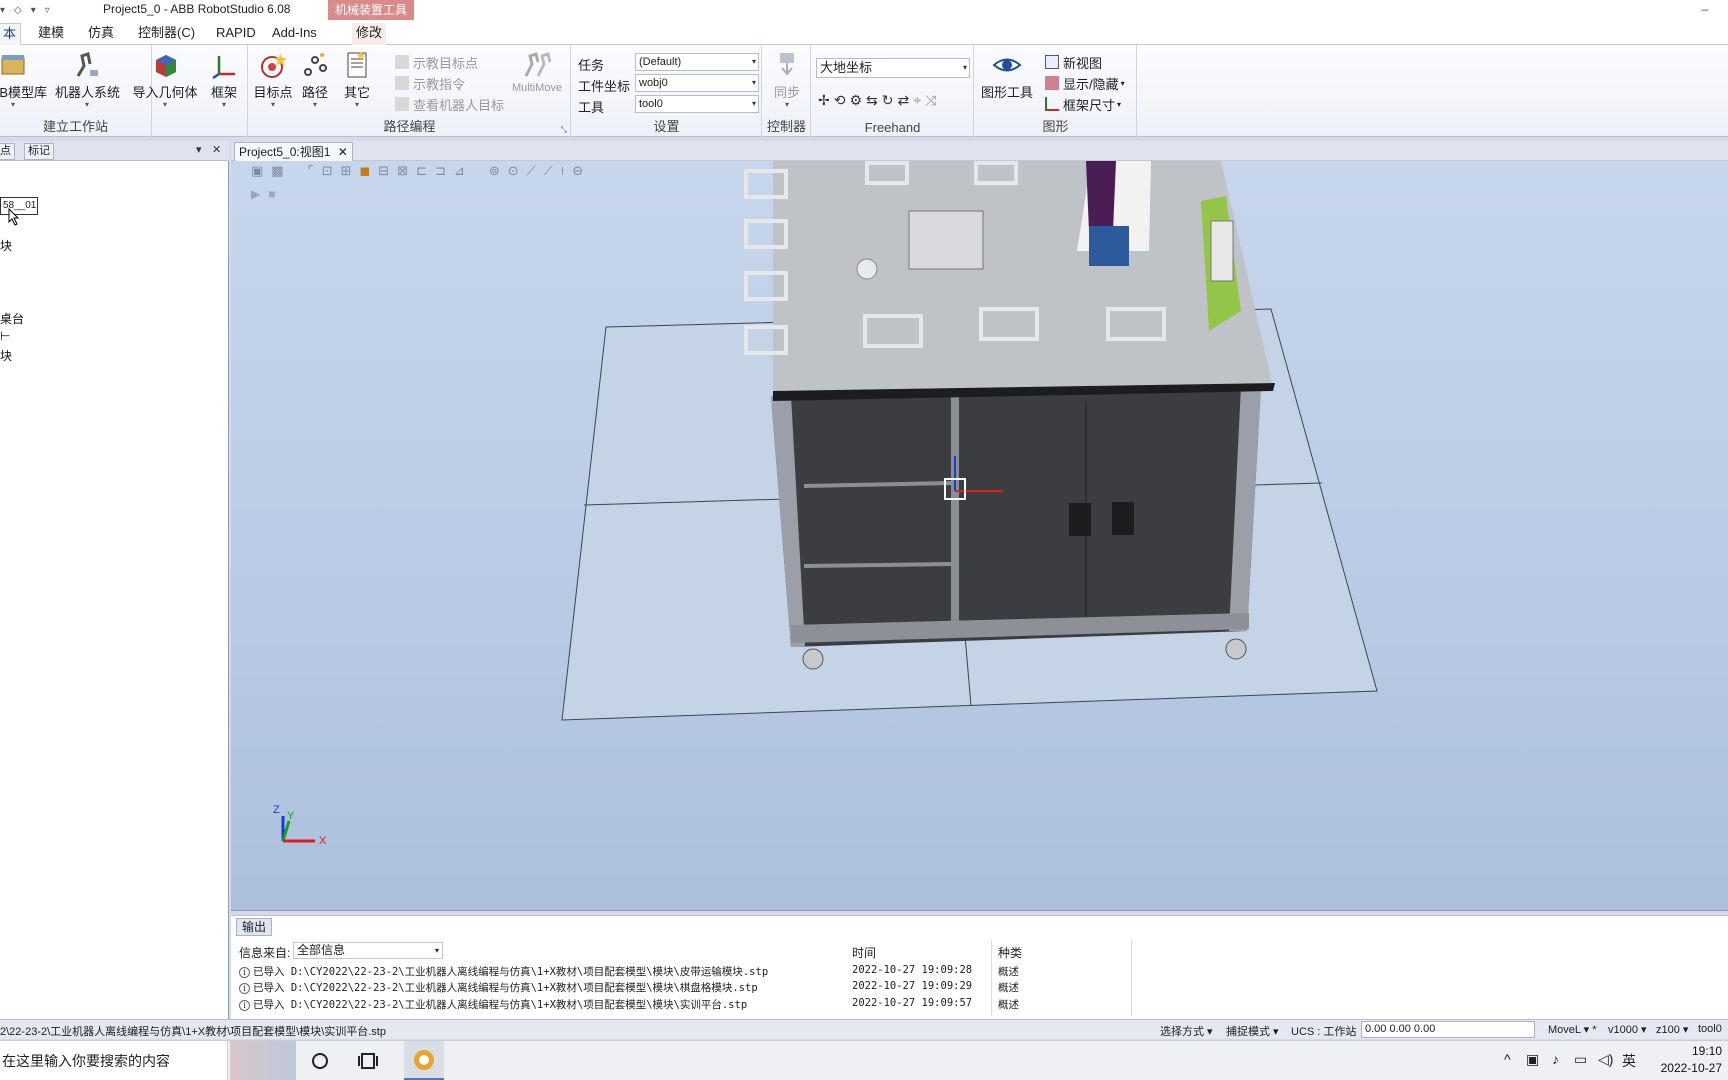  Describe the element at coordinates (1710, 1029) in the screenshot. I see `tool-status-dropdown: tool0` at that location.